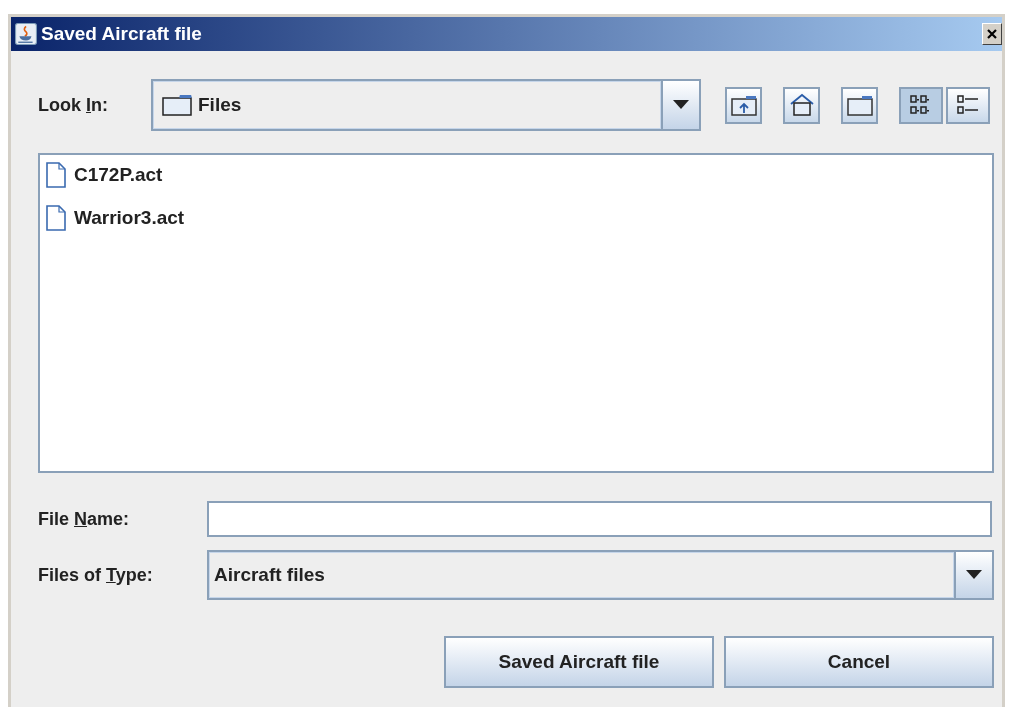  I want to click on window-title: Saved Aircraft file, so click(122, 34).